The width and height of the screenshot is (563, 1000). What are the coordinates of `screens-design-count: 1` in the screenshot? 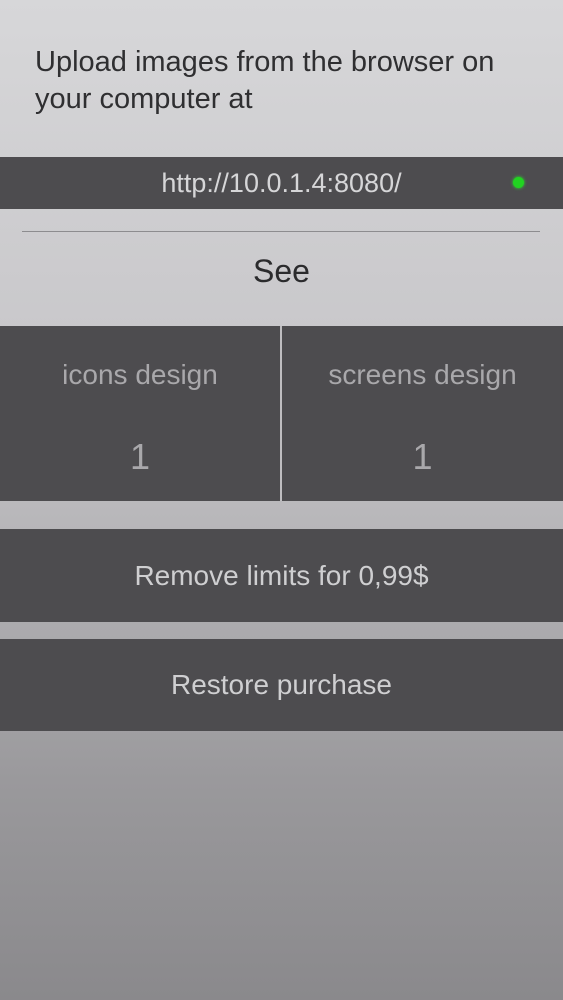 It's located at (422, 456).